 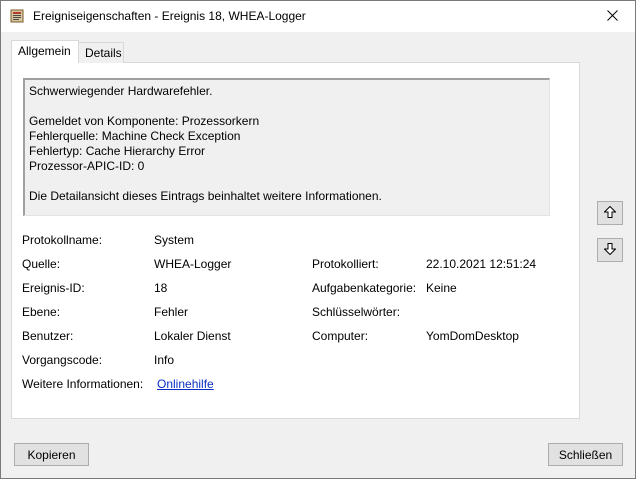 What do you see at coordinates (62, 240) in the screenshot?
I see `log-name-label: Protokollname:` at bounding box center [62, 240].